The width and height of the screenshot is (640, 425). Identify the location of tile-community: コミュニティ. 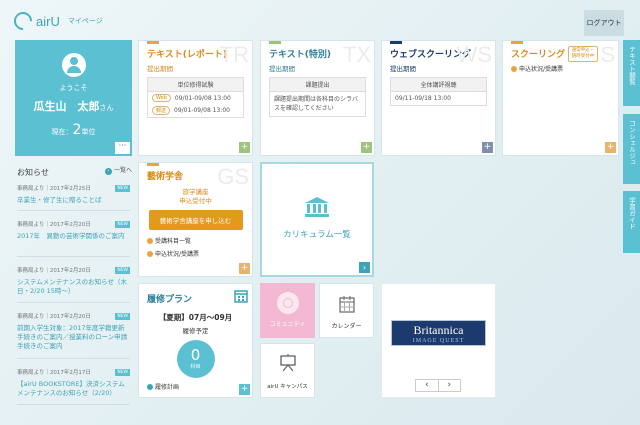
(287, 310).